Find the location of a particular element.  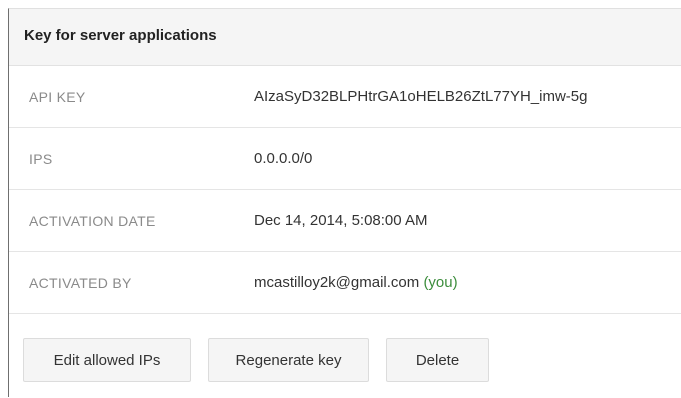

activated-by-value: mcastilloy2k@gmail.com (you) is located at coordinates (356, 282).